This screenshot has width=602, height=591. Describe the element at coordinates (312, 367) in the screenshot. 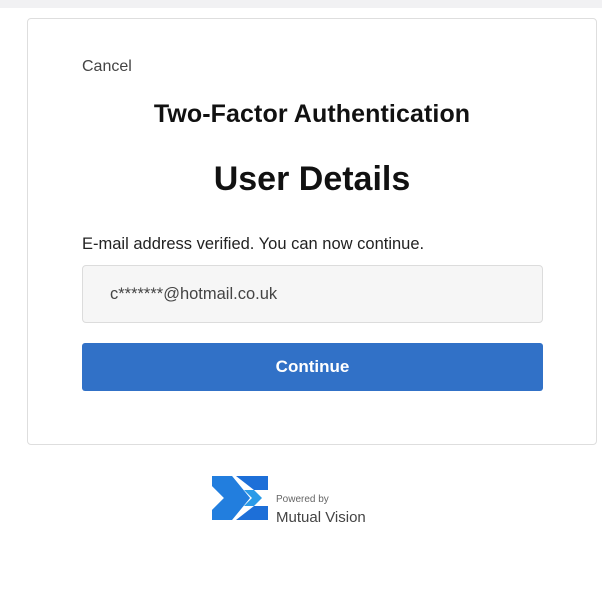

I see `continue-button: Continue` at that location.